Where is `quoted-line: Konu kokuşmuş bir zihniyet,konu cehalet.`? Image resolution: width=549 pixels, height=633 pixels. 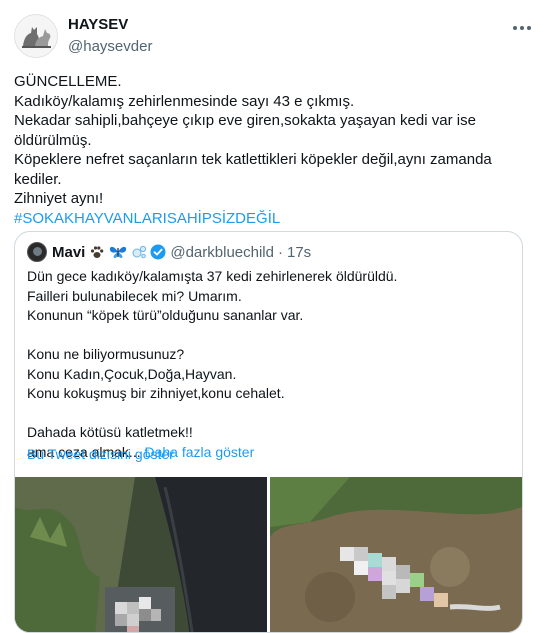 quoted-line: Konu kokuşmuş bir zihniyet,konu cehalet. is located at coordinates (156, 393).